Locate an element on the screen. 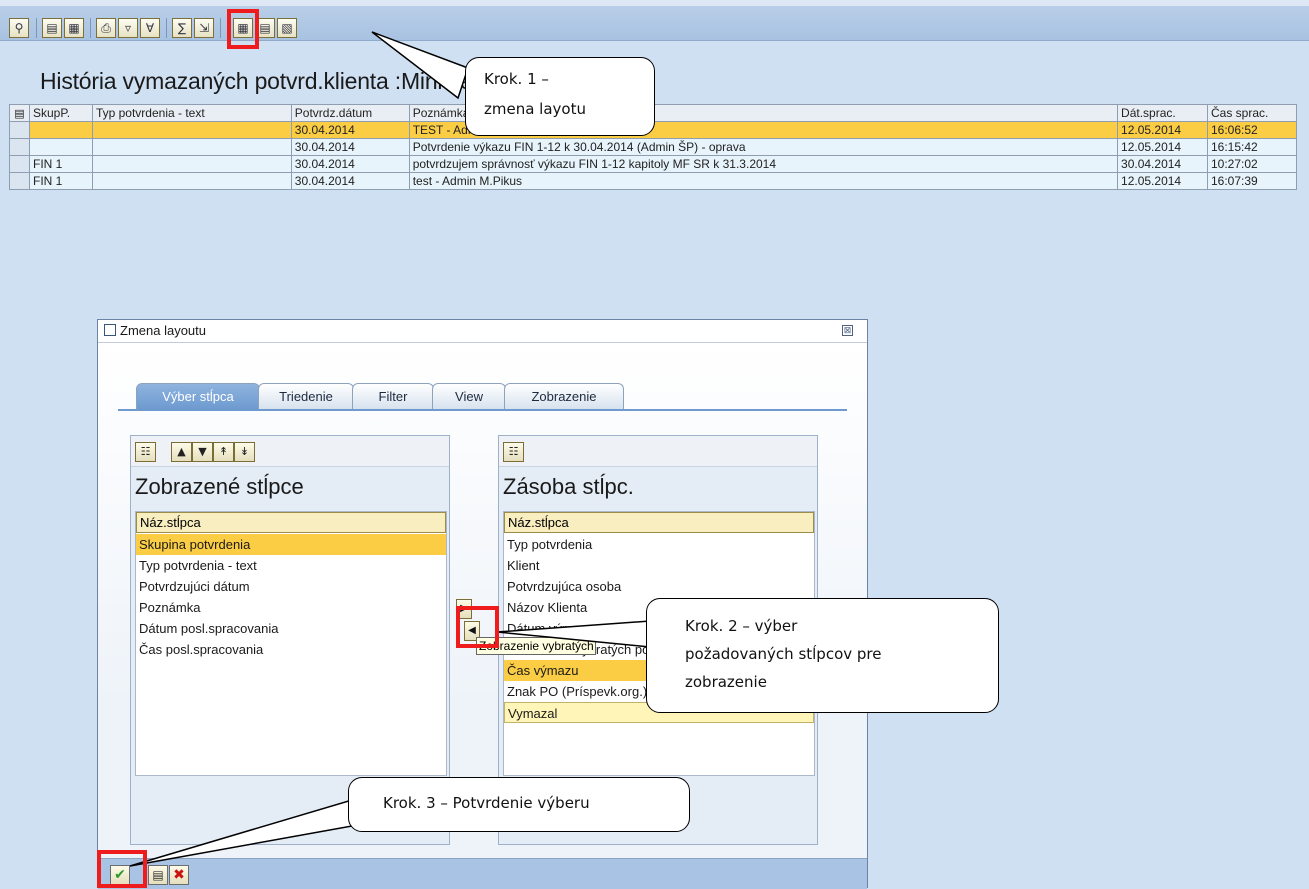 This screenshot has height=889, width=1309. callout-text: Krok. 3 – Potvrdenie výberu is located at coordinates (486, 803).